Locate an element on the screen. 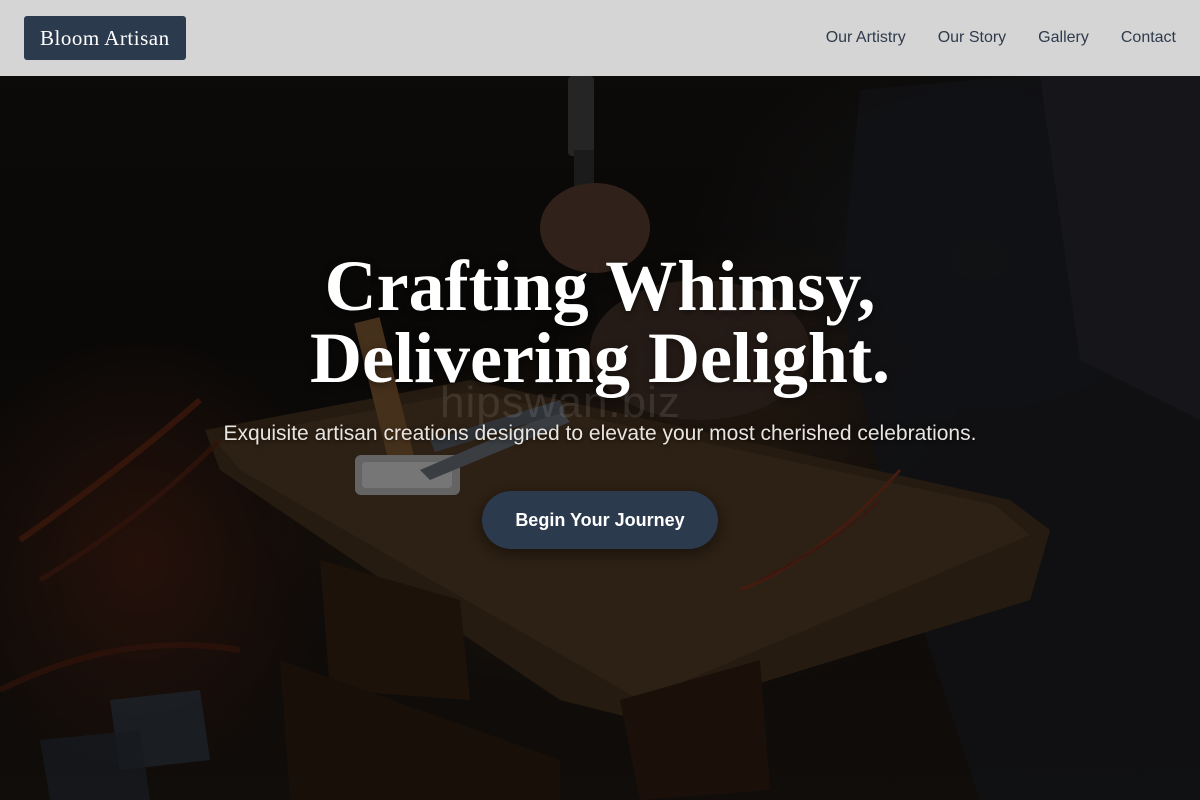 This screenshot has height=800, width=1200. begin-journey-button: Begin Your Journey is located at coordinates (600, 520).